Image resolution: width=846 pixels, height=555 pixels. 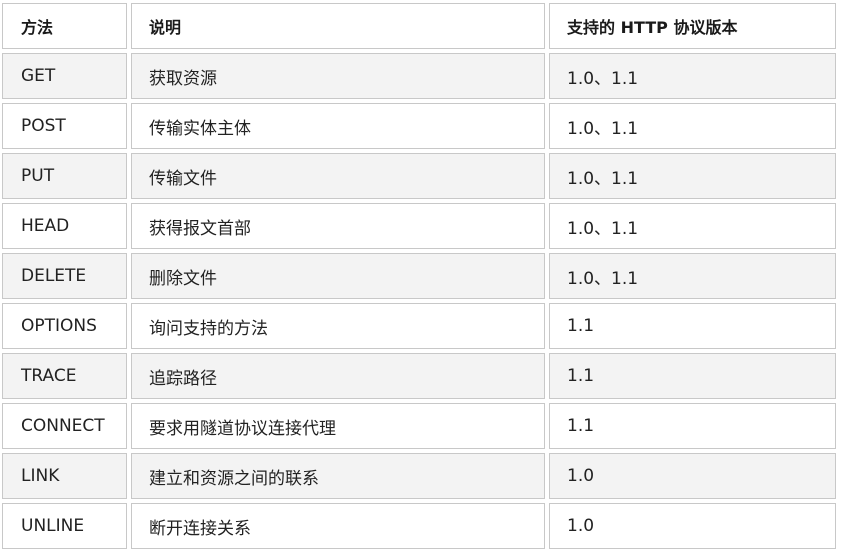 What do you see at coordinates (183, 78) in the screenshot?
I see `method-description: 获取资源` at bounding box center [183, 78].